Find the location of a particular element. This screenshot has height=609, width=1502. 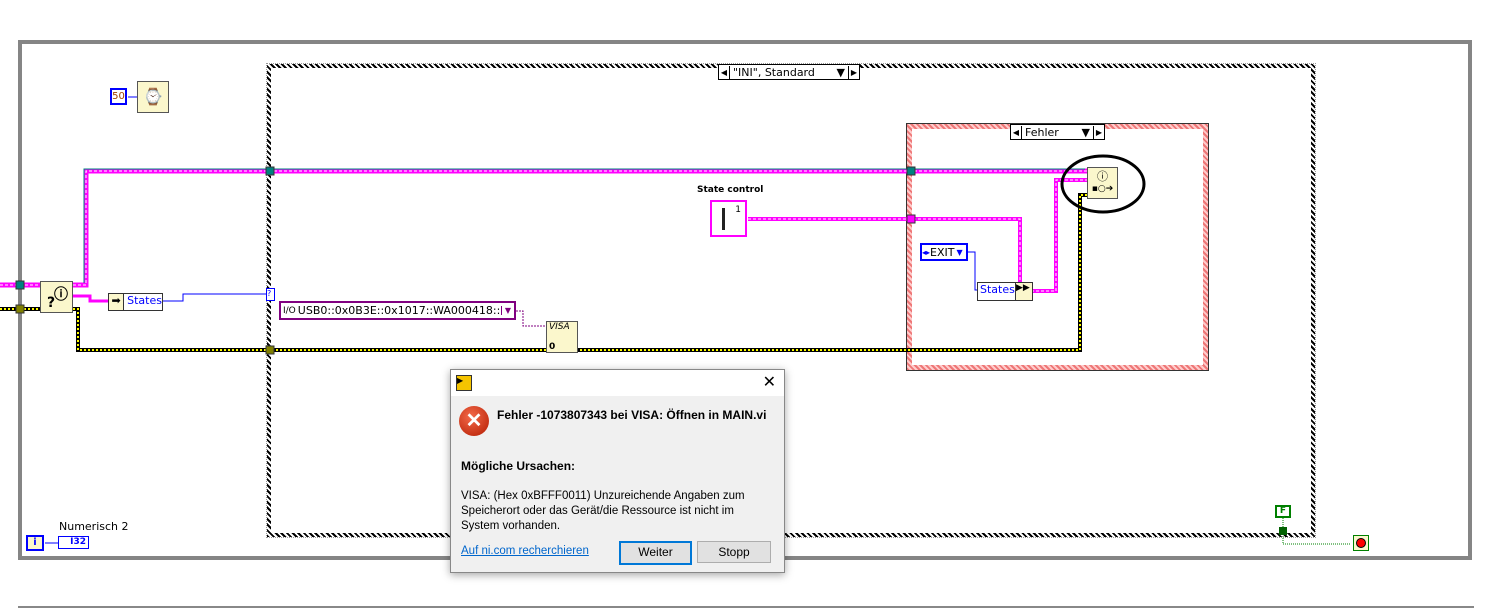

visa-resource-value: USB0::0x0B3E::0x1017::WA000418::INSTR is located at coordinates (399, 310).